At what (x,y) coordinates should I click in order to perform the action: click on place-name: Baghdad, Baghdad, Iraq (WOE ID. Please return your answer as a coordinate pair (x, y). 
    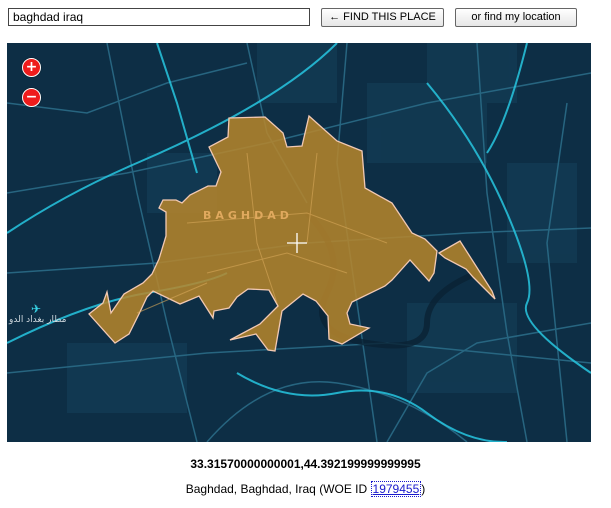
    Looking at the image, I should click on (278, 489).